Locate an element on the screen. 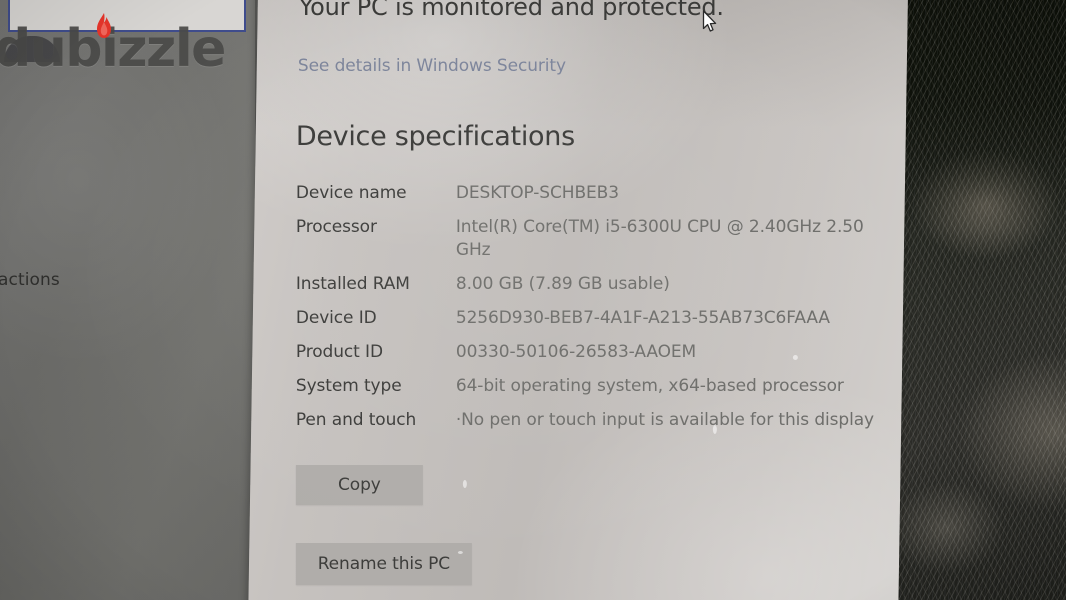 The height and width of the screenshot is (600, 1066). spec-value: 8.00 GB (7.89 GB usable) is located at coordinates (562, 284).